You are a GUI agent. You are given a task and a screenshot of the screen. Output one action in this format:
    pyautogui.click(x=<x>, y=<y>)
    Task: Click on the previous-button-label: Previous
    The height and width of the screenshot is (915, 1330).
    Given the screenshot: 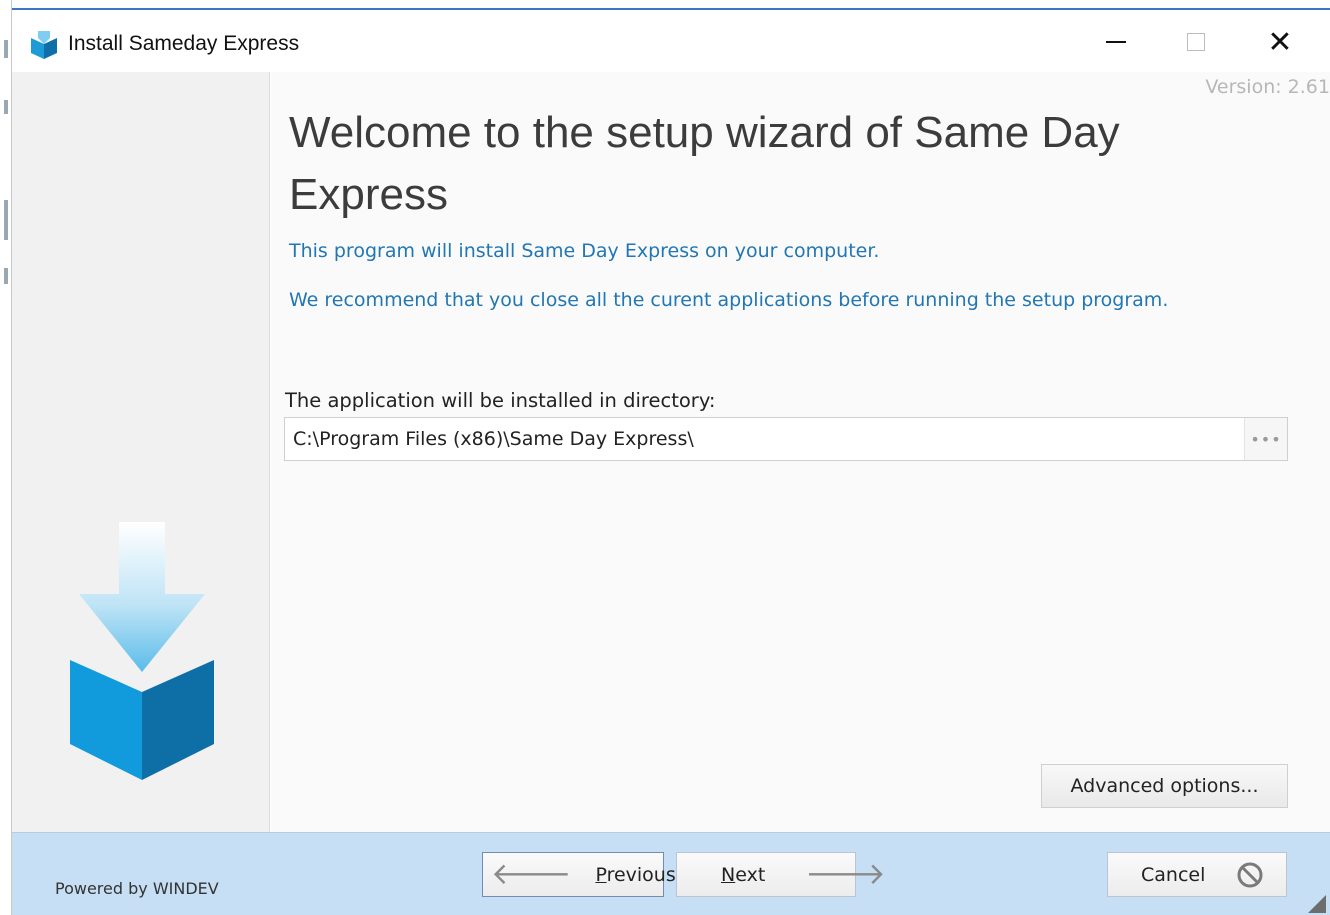 What is the action you would take?
    pyautogui.click(x=635, y=874)
    